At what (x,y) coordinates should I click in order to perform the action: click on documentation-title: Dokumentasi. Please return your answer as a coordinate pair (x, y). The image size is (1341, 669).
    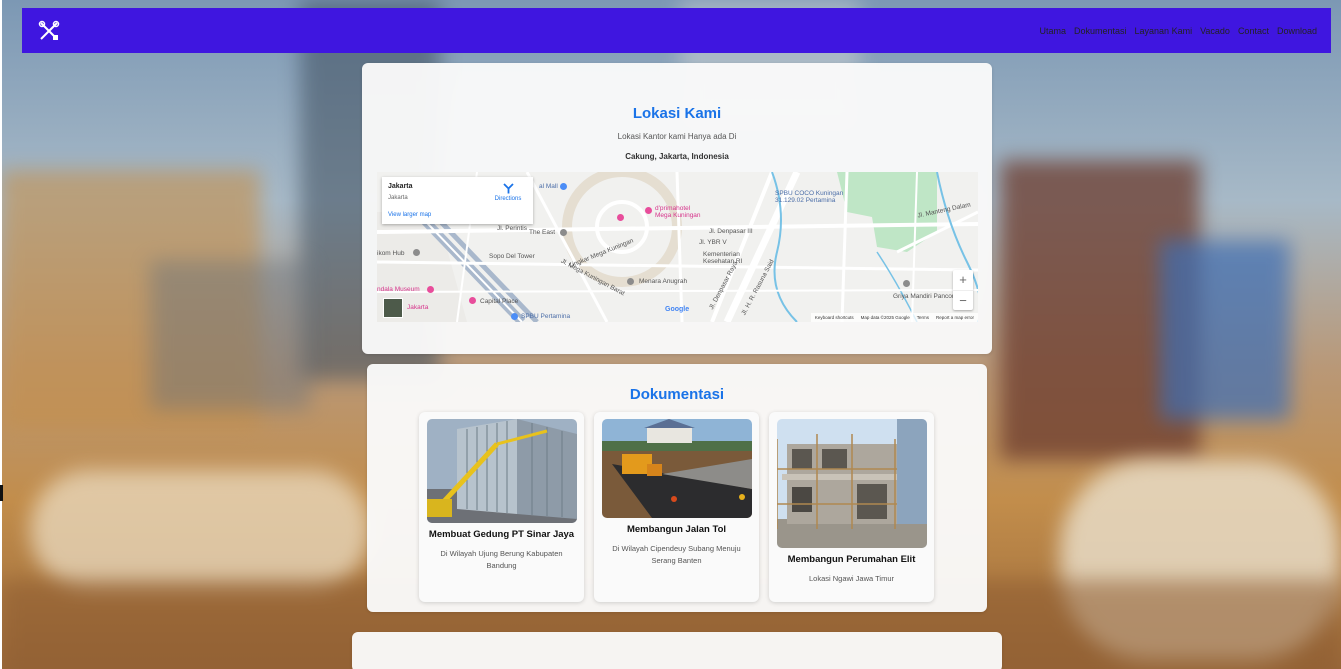
    Looking at the image, I should click on (677, 394).